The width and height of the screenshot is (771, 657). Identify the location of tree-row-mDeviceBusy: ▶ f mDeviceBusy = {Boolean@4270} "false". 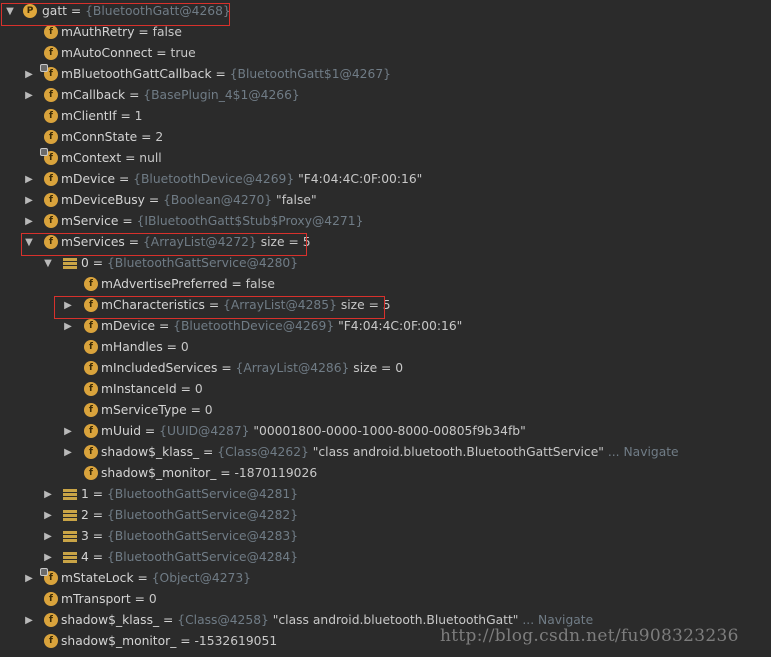
(385, 200).